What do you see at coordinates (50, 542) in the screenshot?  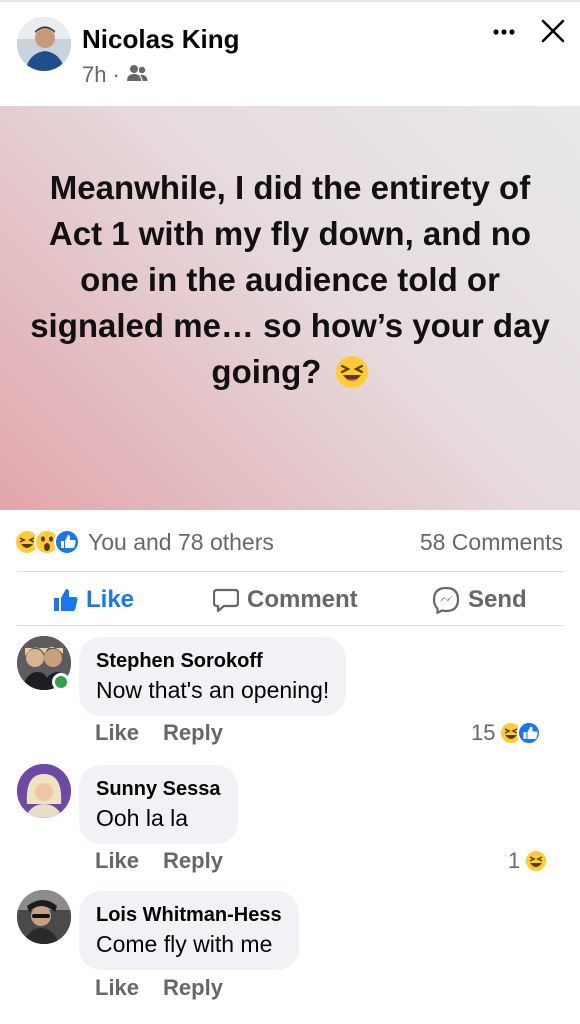 I see `reaction-icons` at bounding box center [50, 542].